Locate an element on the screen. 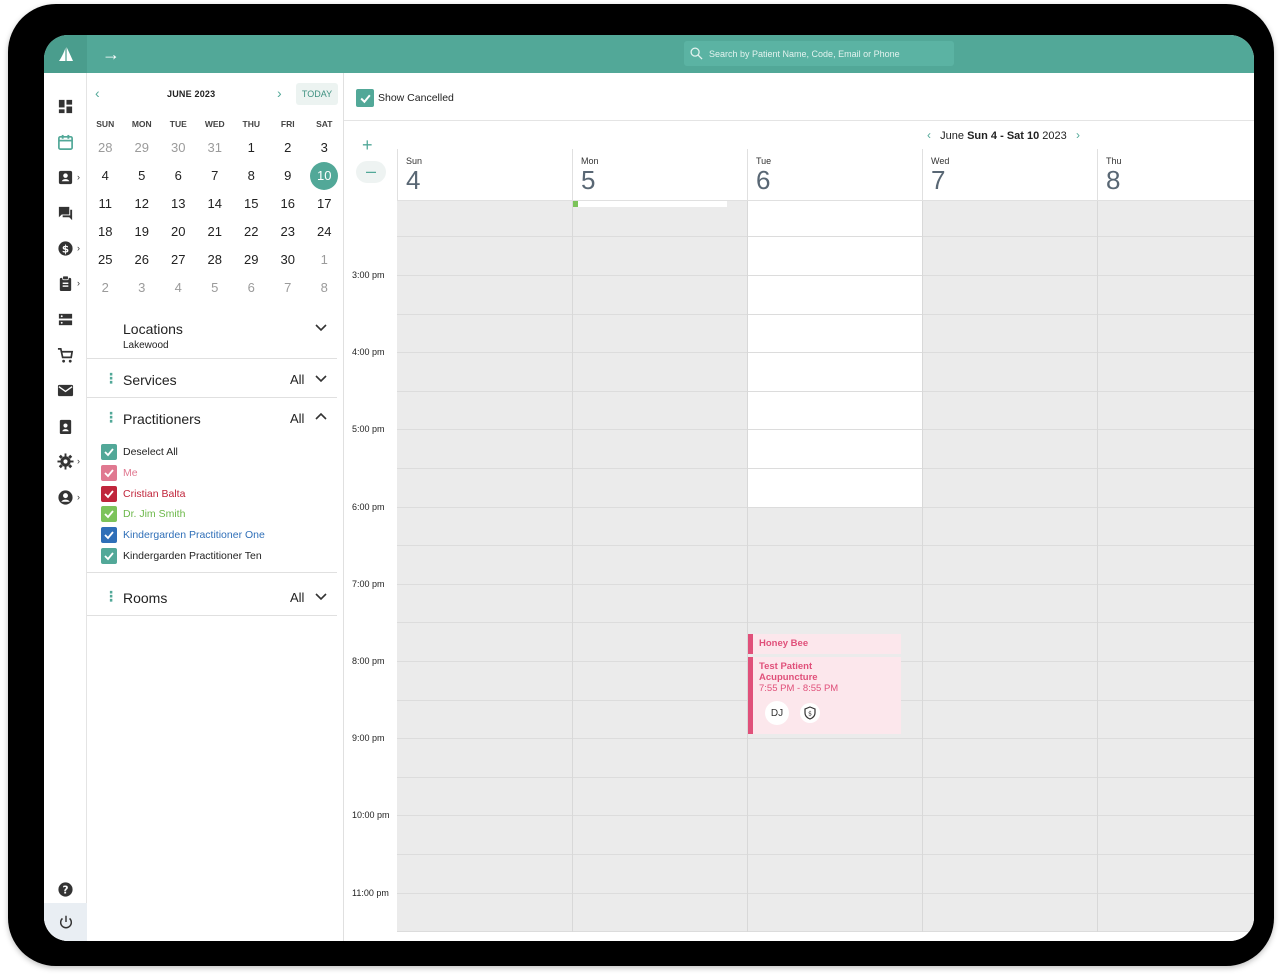  day-header: Tue 6 is located at coordinates (834, 175).